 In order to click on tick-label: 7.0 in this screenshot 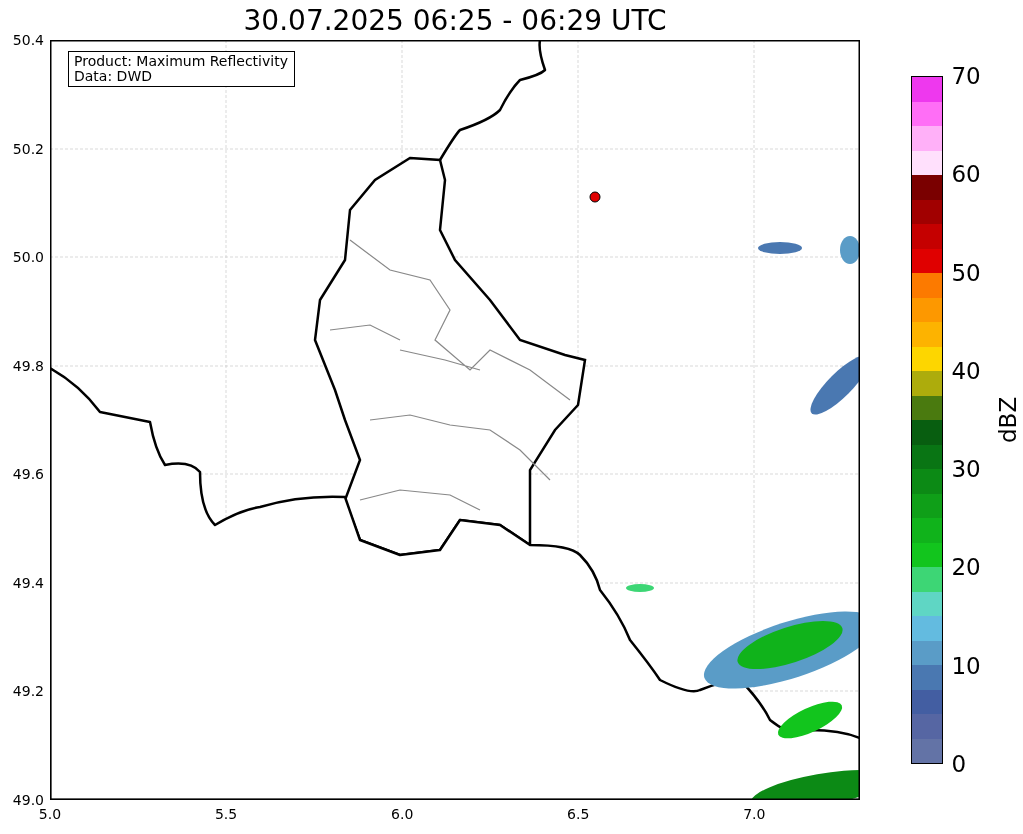, I will do `click(754, 814)`.